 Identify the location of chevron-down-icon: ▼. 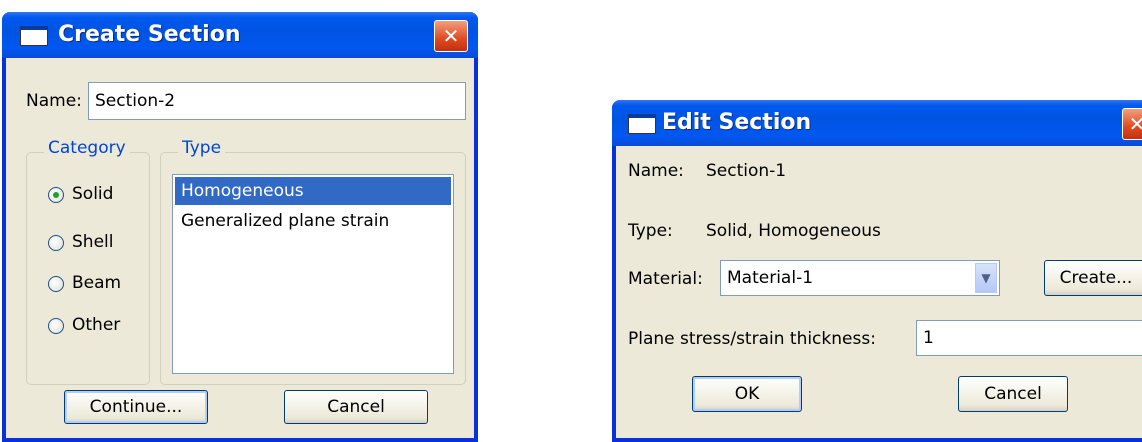
(986, 278).